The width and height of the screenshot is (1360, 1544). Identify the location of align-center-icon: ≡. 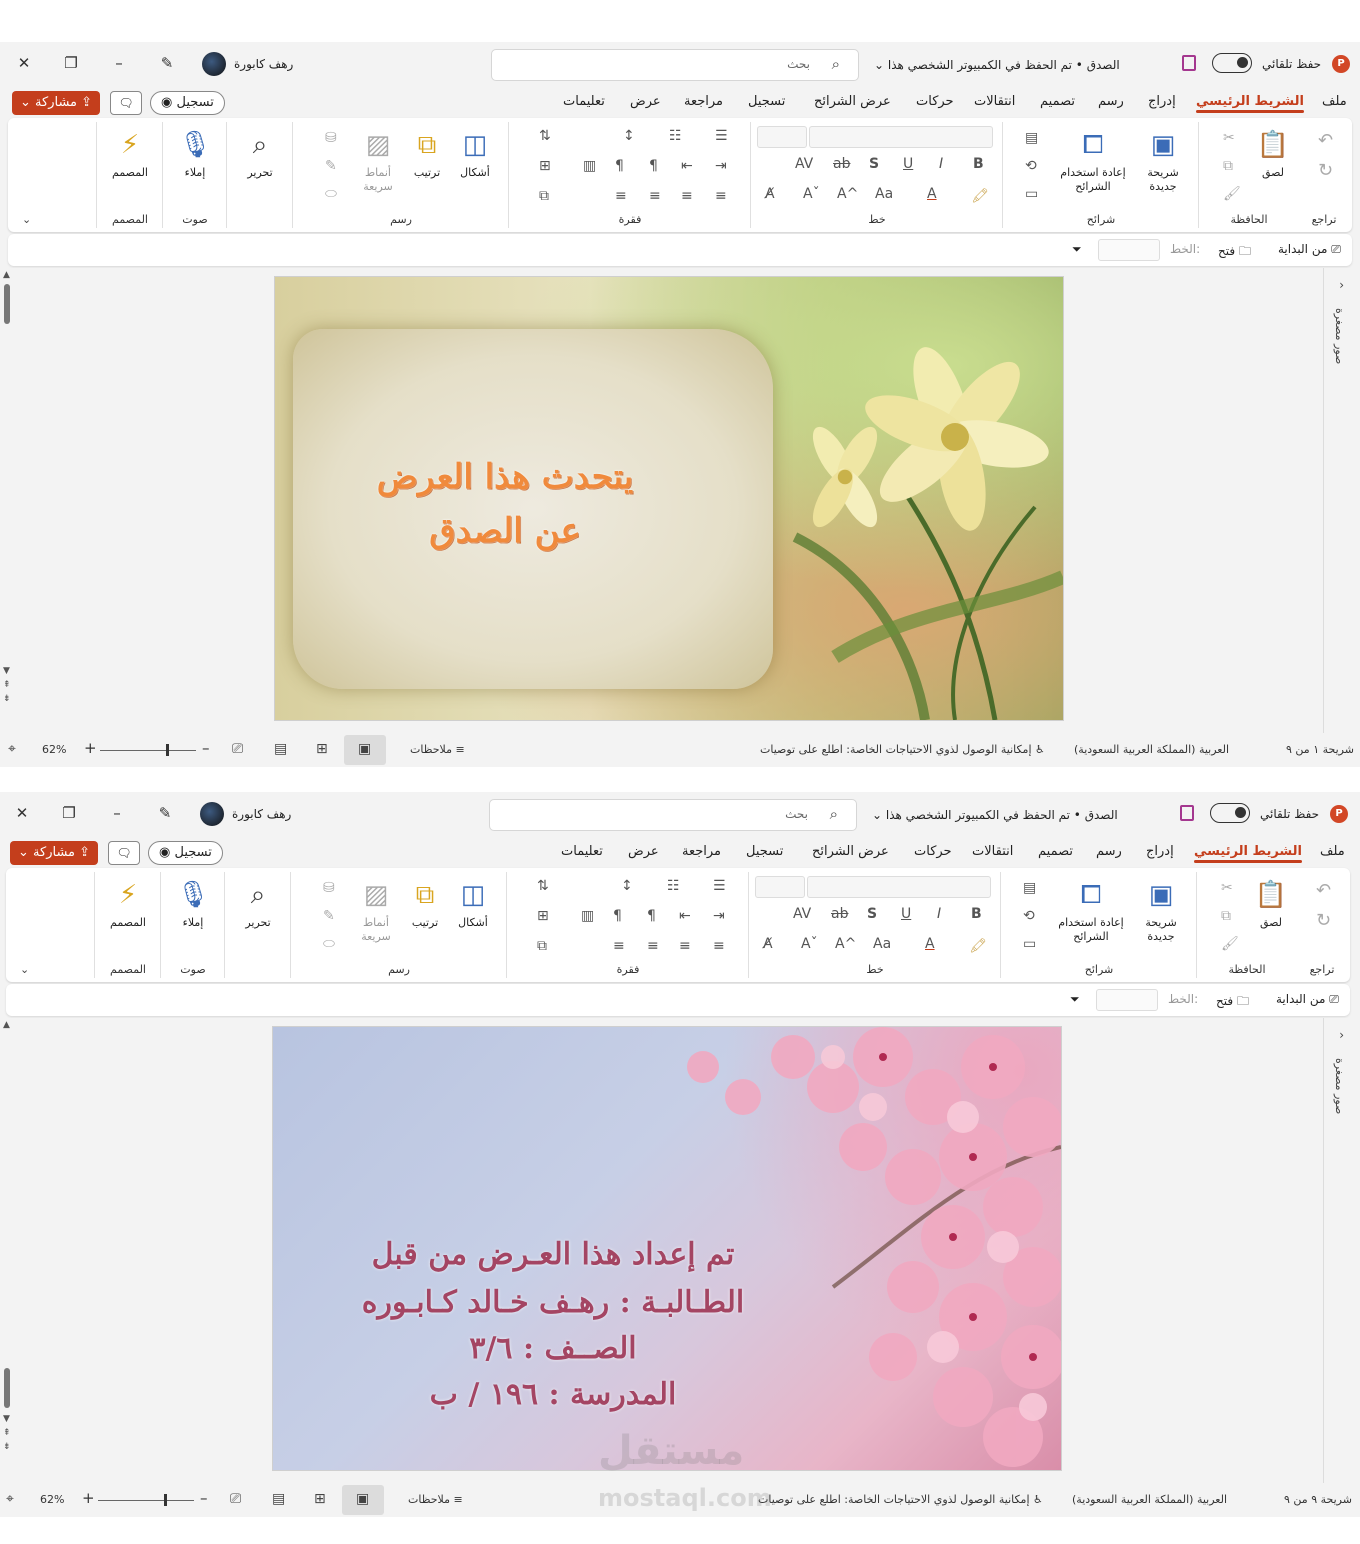
(687, 196).